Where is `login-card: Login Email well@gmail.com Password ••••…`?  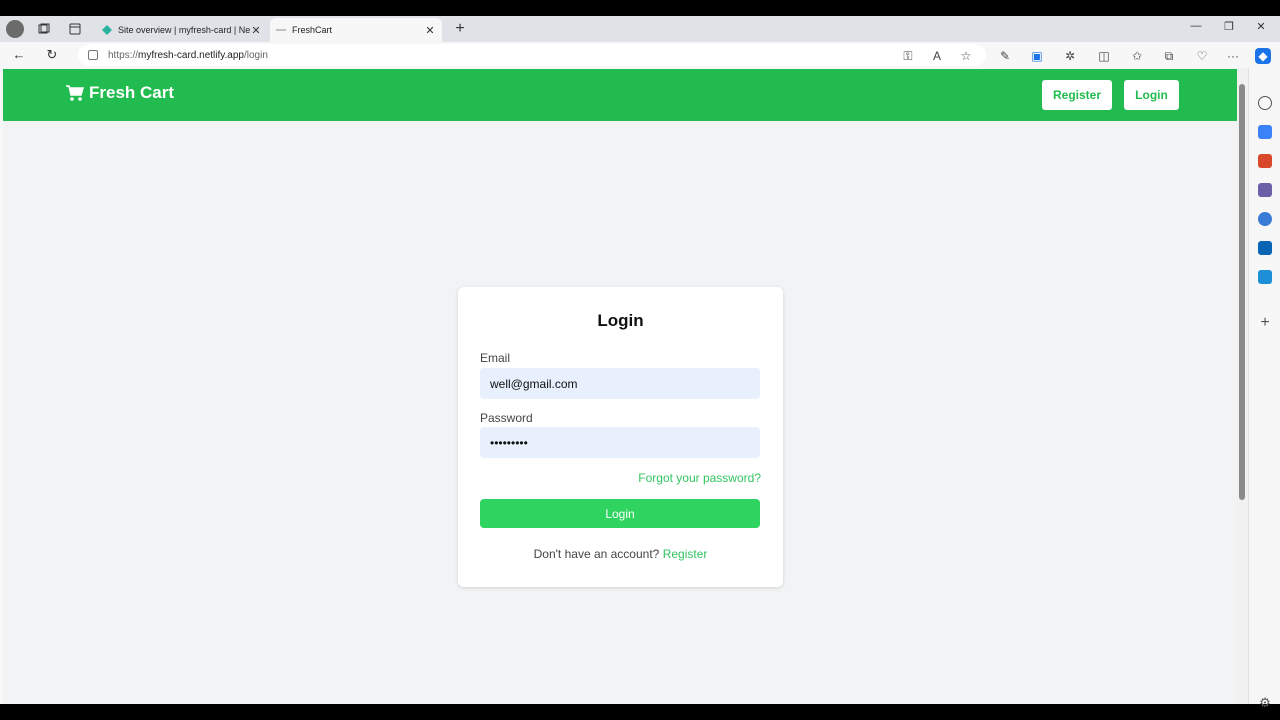 login-card: Login Email well@gmail.com Password ••••… is located at coordinates (620, 437).